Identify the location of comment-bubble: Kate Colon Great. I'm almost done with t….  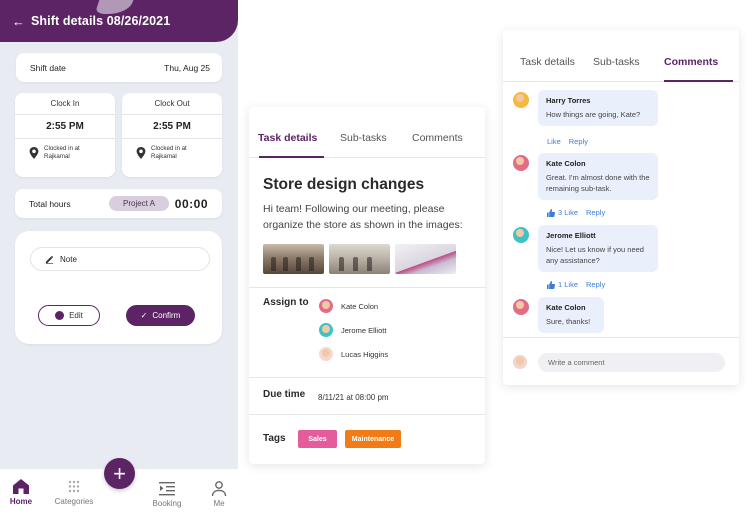
(598, 176).